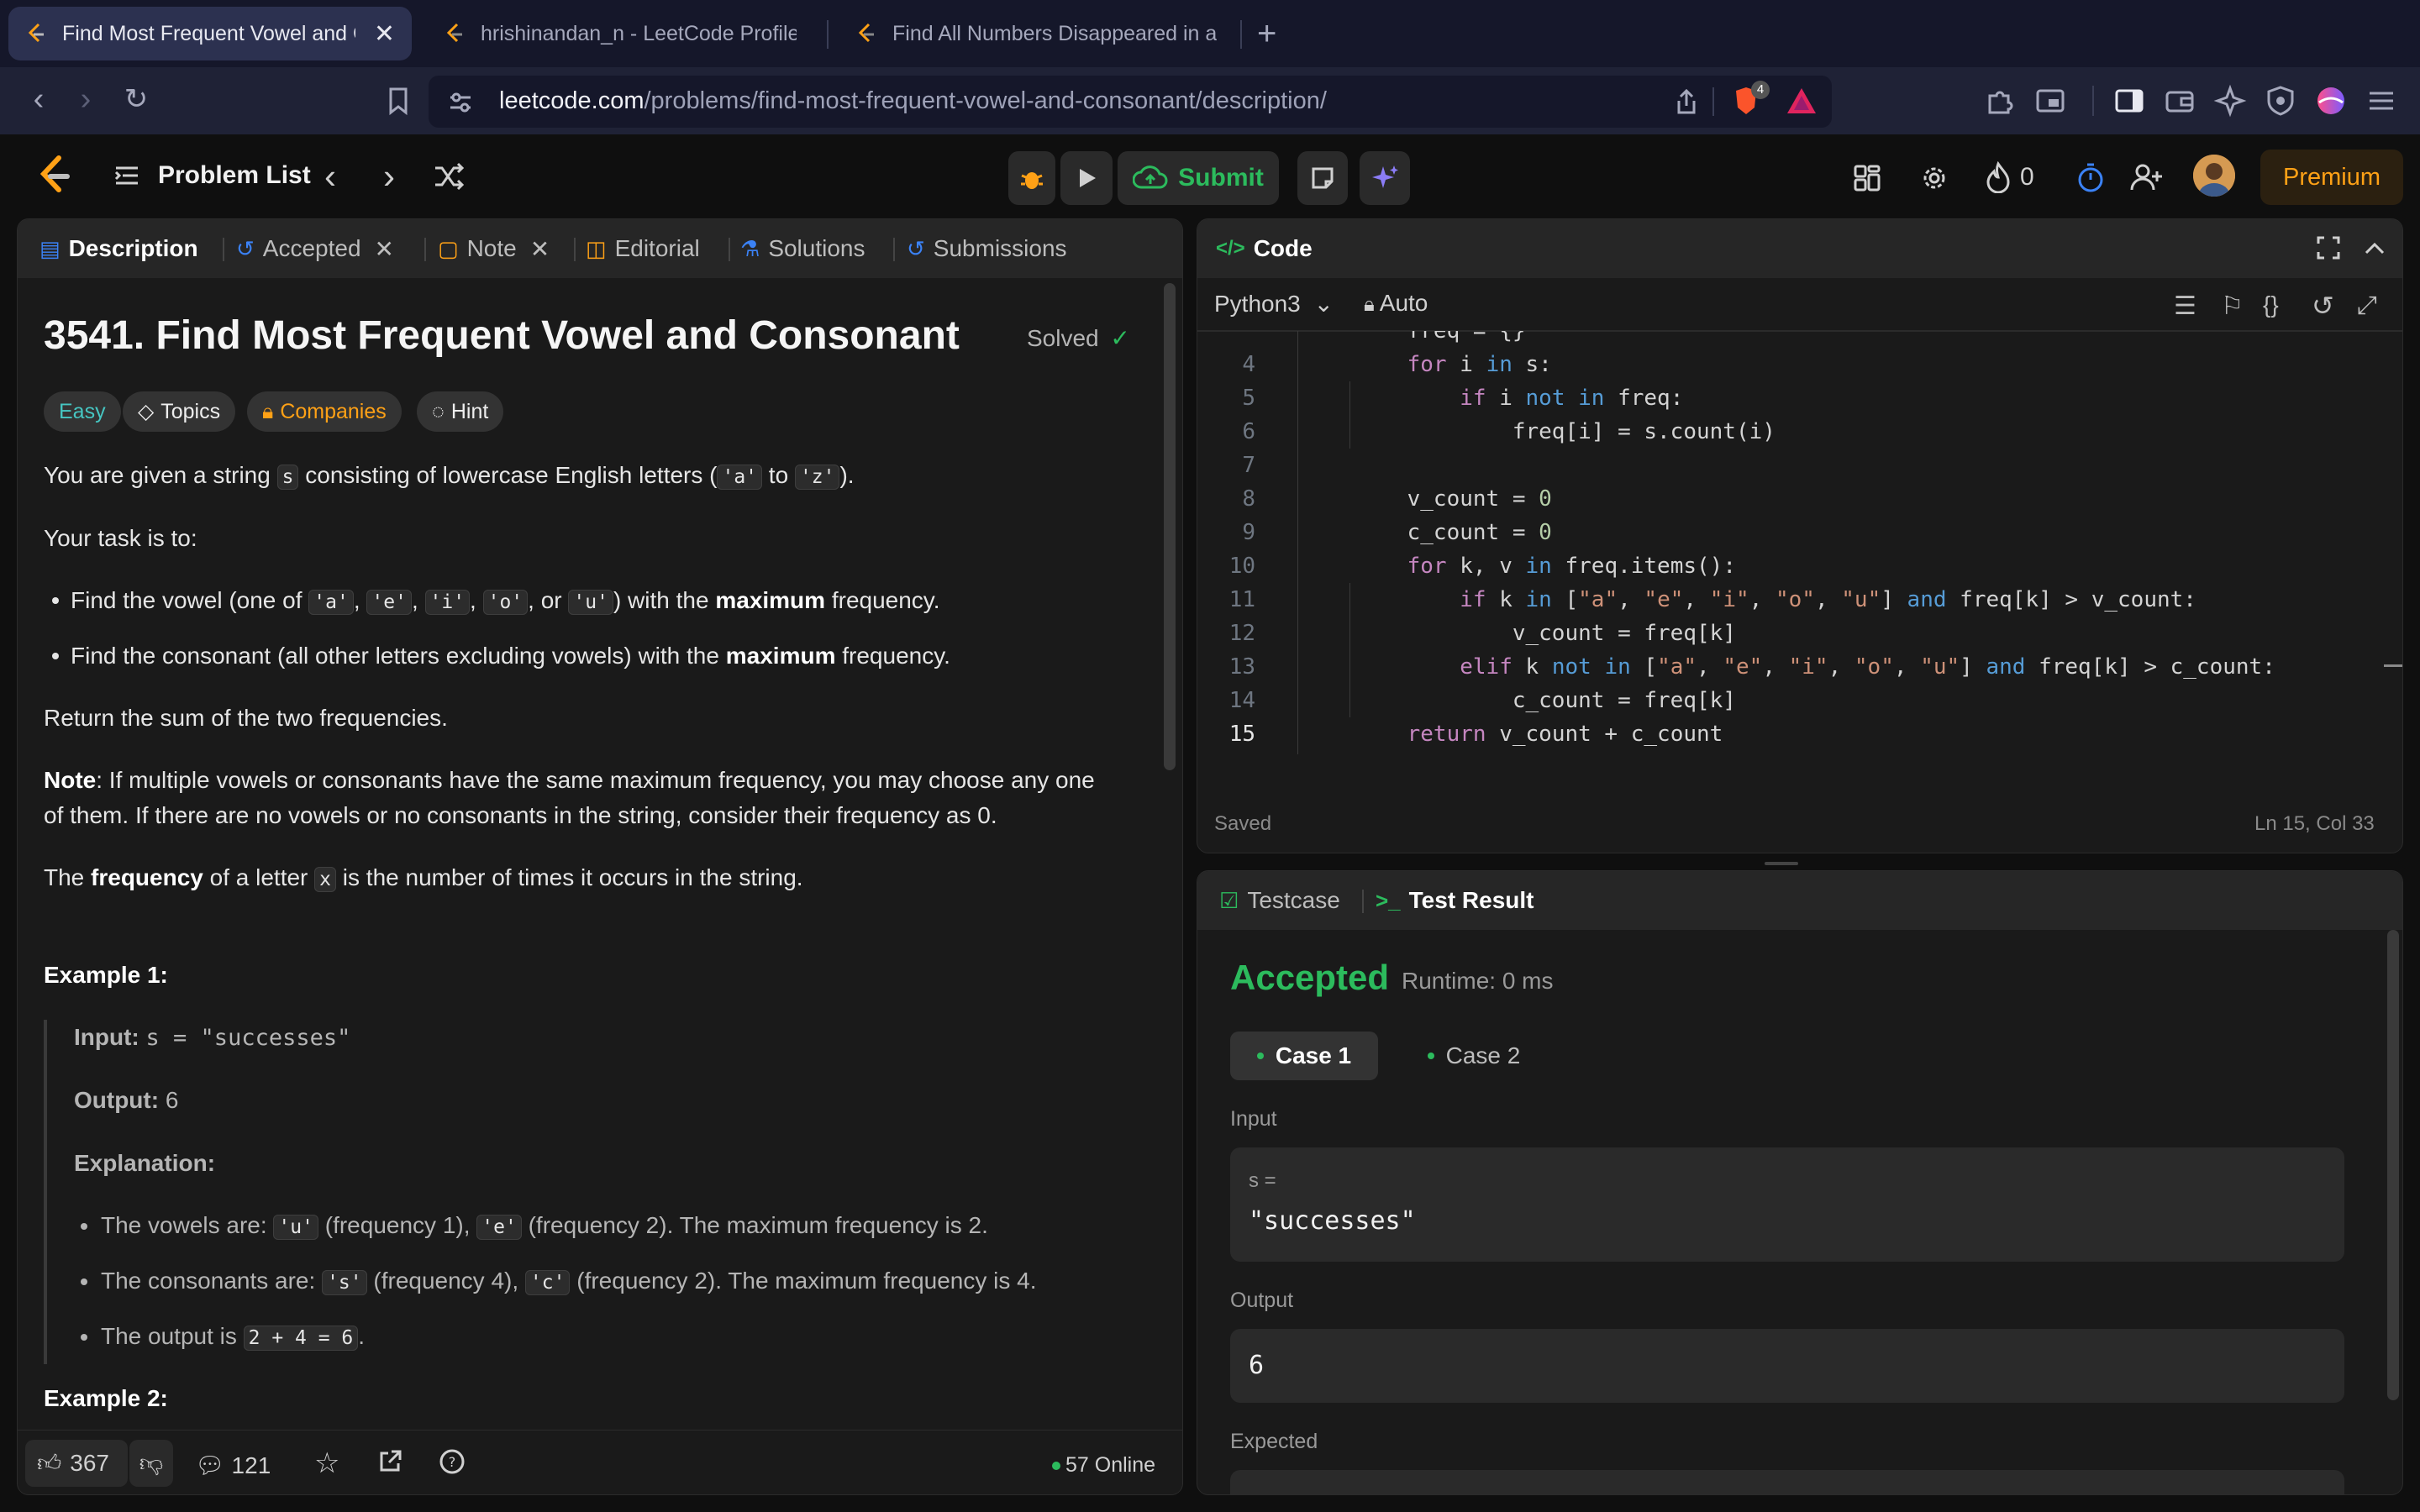 Image resolution: width=2420 pixels, height=1512 pixels. I want to click on braces-icon: {}, so click(2271, 304).